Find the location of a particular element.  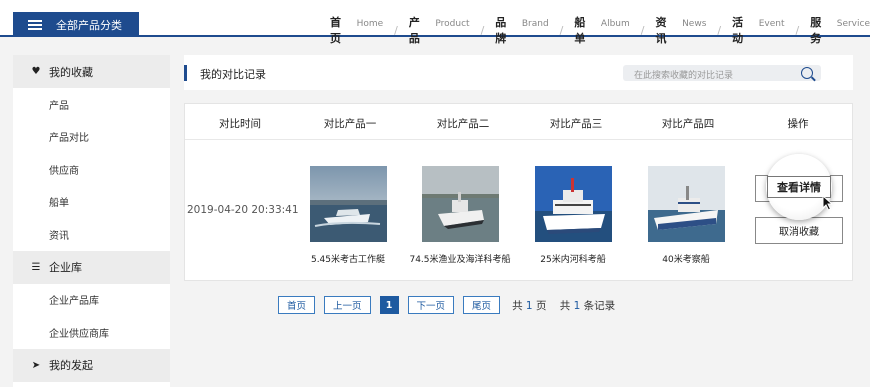

cancel-favorite-button: 取消收藏 is located at coordinates (799, 230).